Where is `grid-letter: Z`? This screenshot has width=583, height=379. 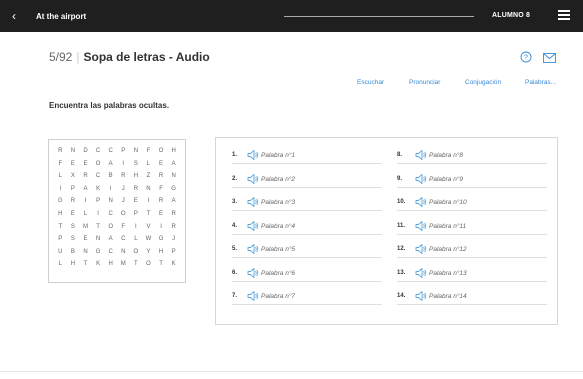 grid-letter: Z is located at coordinates (148, 176).